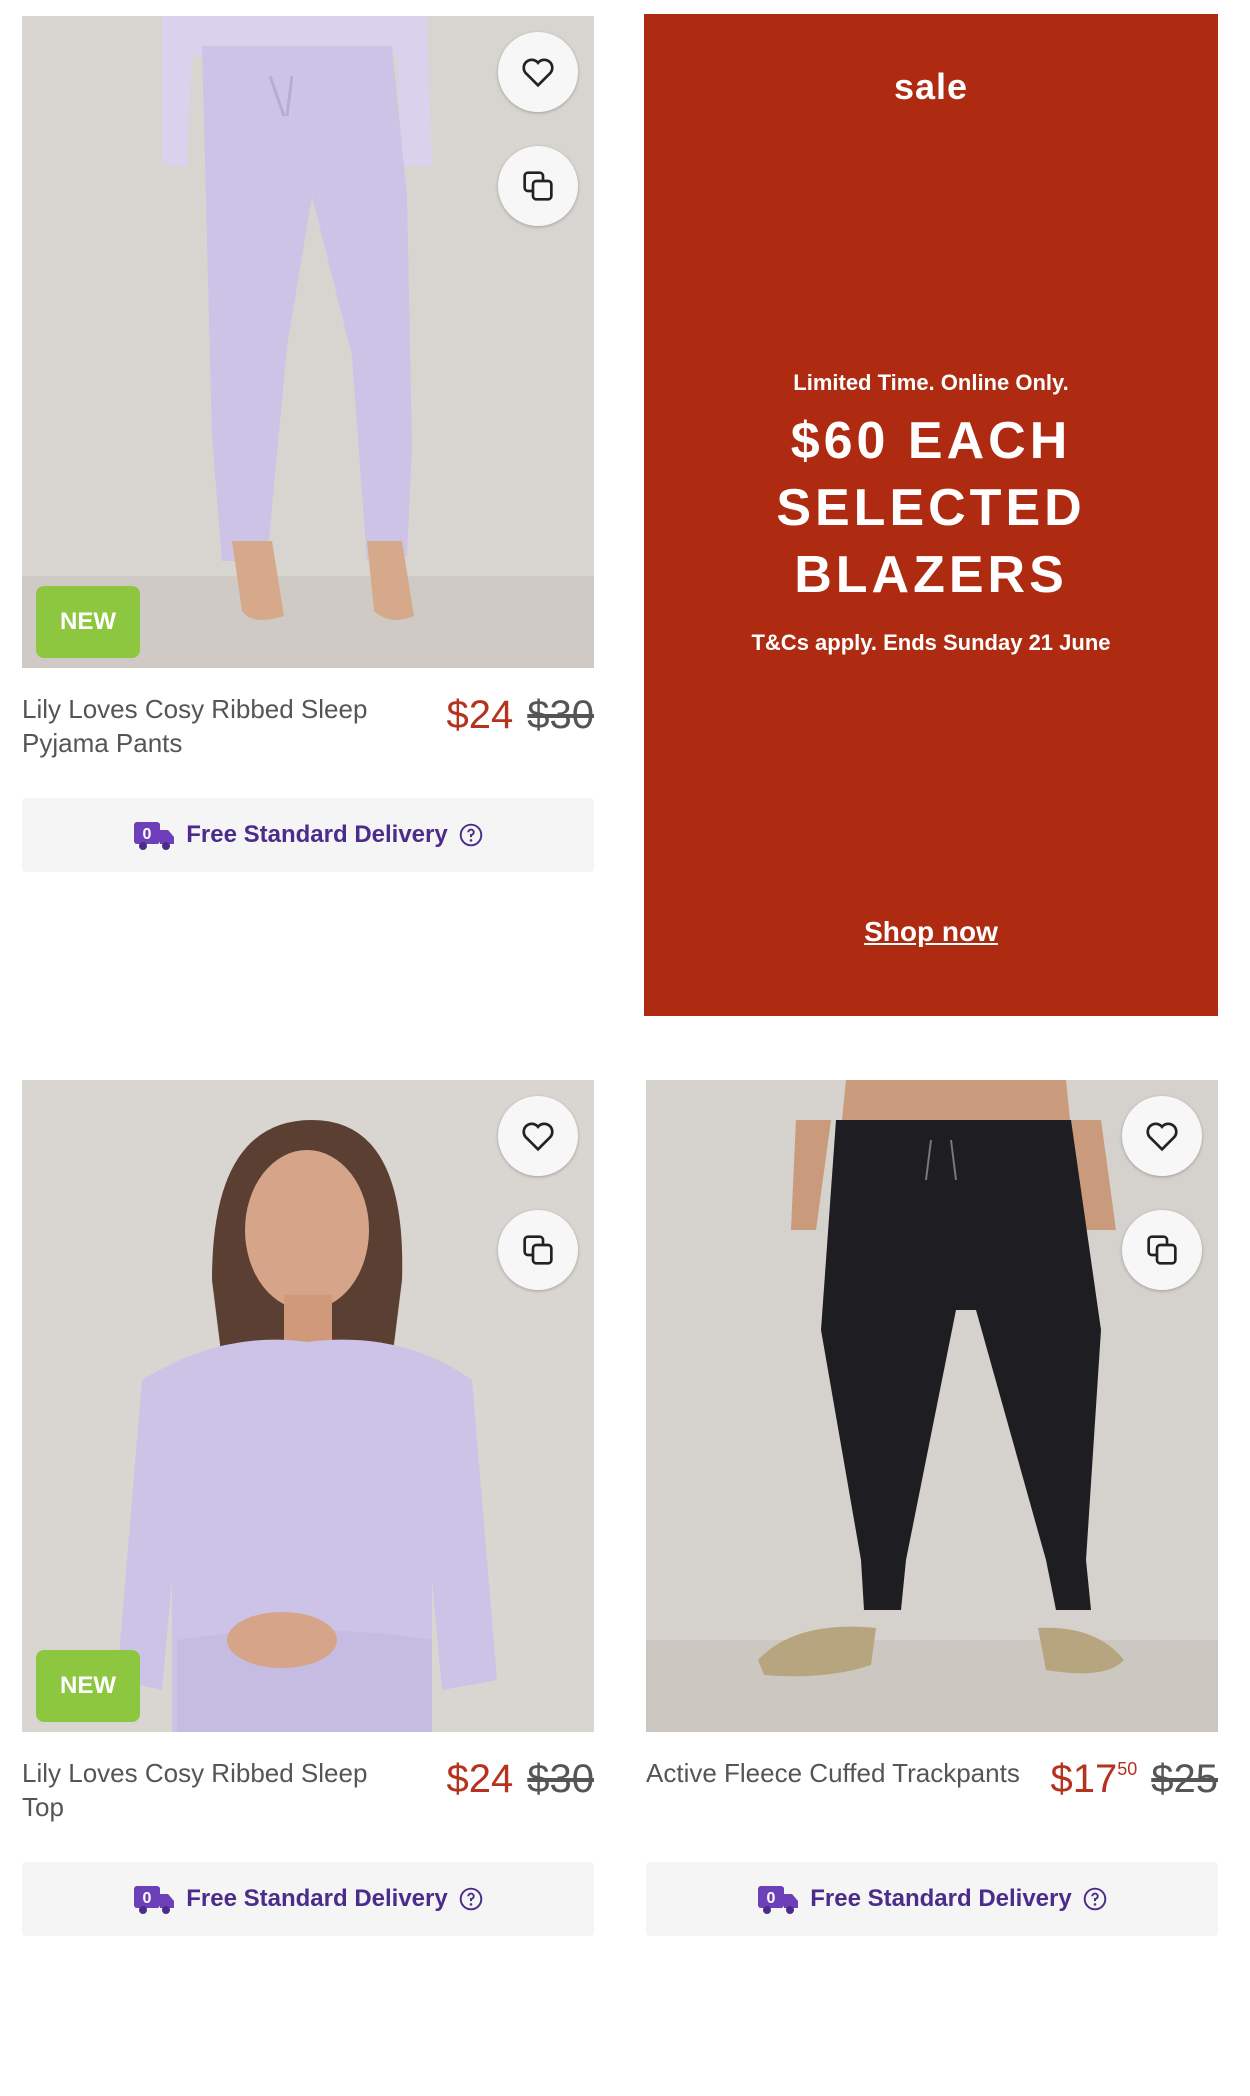 The height and width of the screenshot is (2096, 1250). Describe the element at coordinates (931, 932) in the screenshot. I see `shop-now-link: Shop now` at that location.